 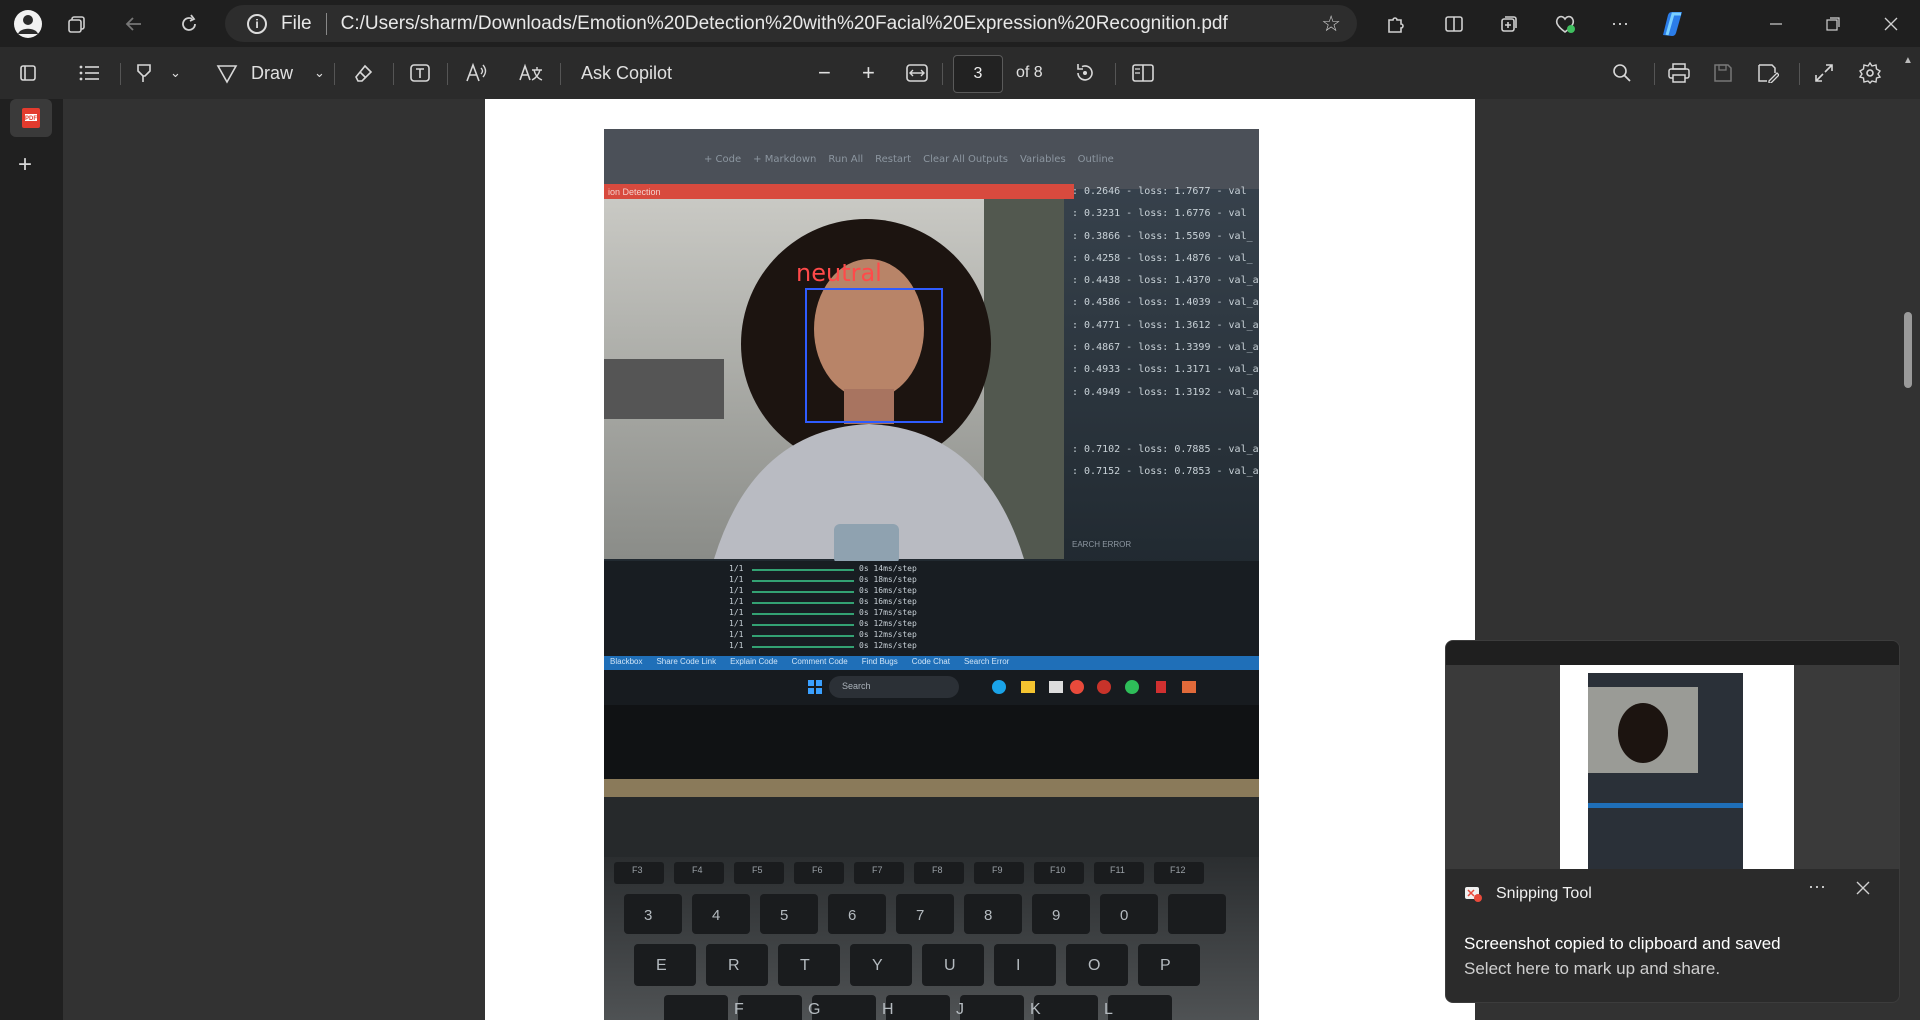 What do you see at coordinates (1331, 24) in the screenshot?
I see `favorite-star-icon: ☆` at bounding box center [1331, 24].